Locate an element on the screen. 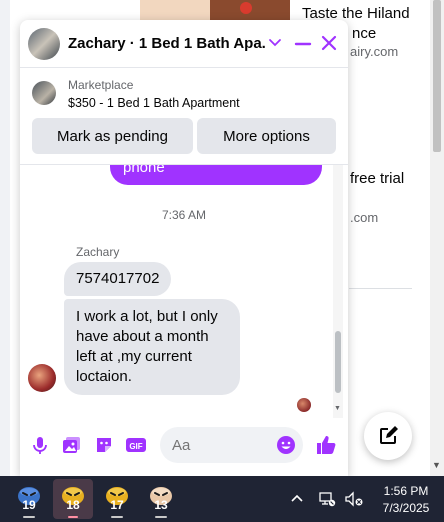  seen-indicator-avatar is located at coordinates (304, 405).